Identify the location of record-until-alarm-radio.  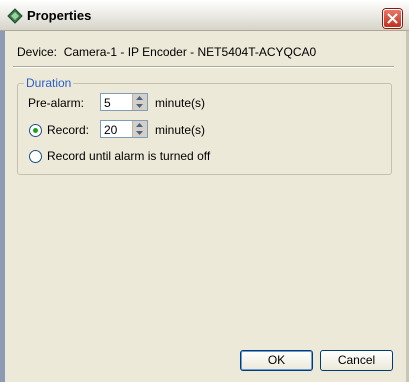
(35, 156).